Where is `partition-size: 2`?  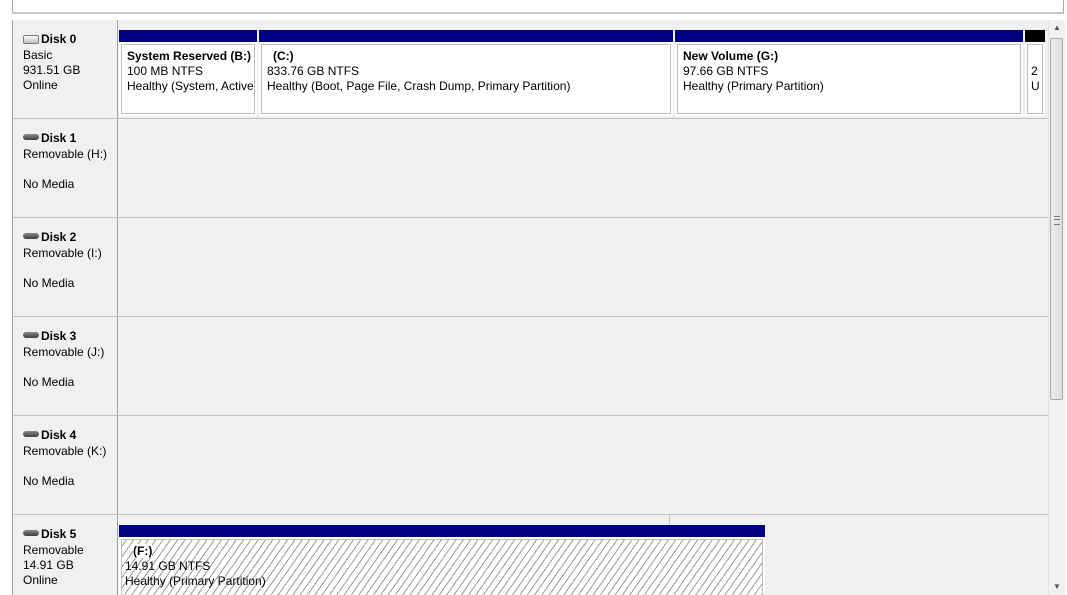 partition-size: 2 is located at coordinates (1034, 71).